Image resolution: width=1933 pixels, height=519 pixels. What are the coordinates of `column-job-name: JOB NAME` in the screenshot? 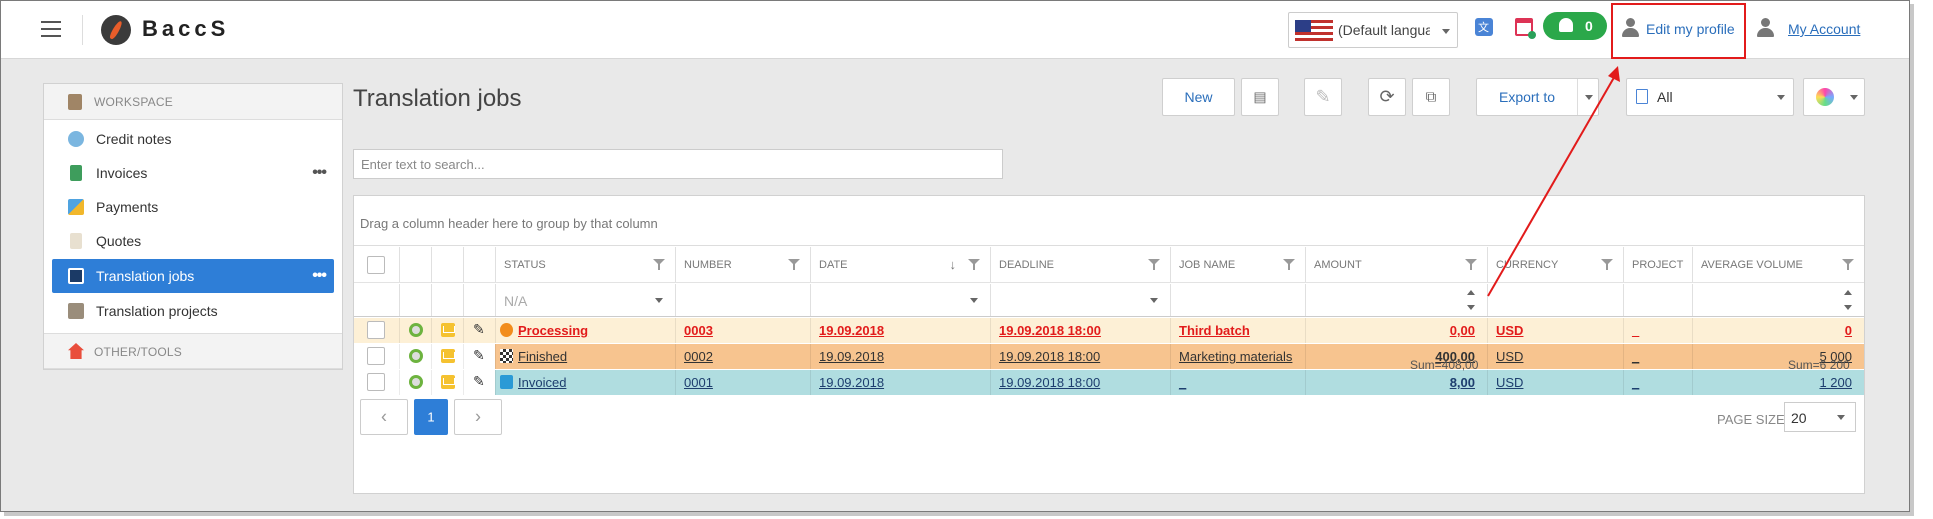 It's located at (1237, 264).